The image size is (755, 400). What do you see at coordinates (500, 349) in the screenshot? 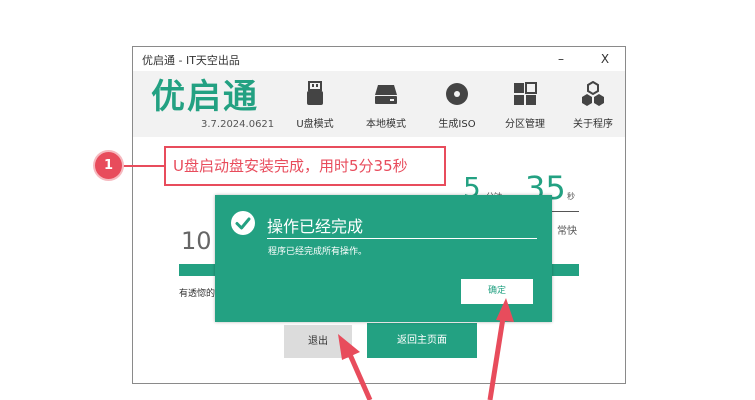
I see `arrow-to-confirm-icon` at bounding box center [500, 349].